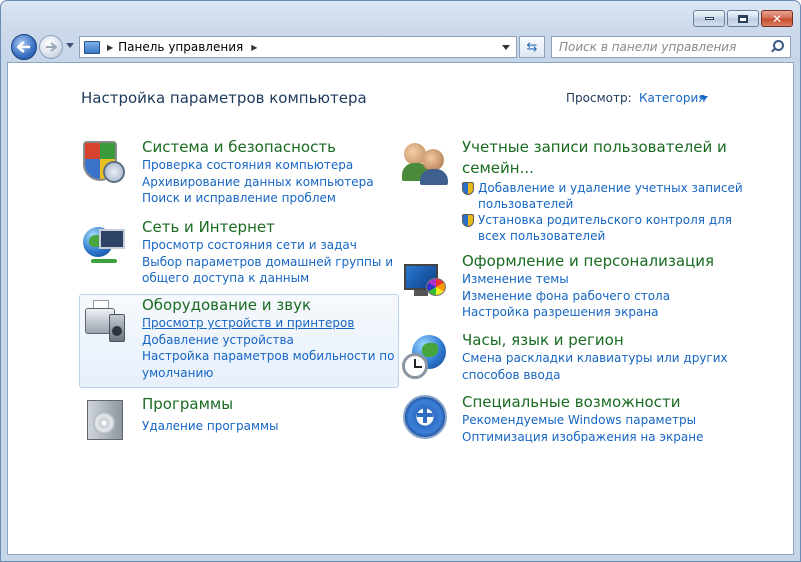  Describe the element at coordinates (268, 373) in the screenshot. I see `category-link: умолчанию` at that location.